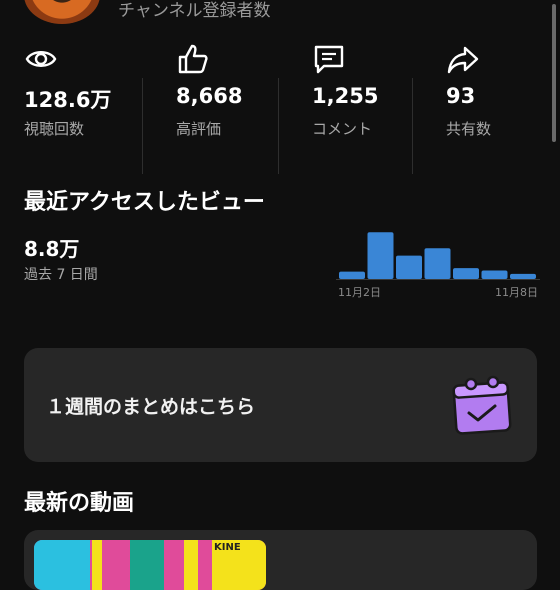 This screenshot has height=590, width=560. Describe the element at coordinates (342, 129) in the screenshot. I see `comments-label: コメント` at that location.